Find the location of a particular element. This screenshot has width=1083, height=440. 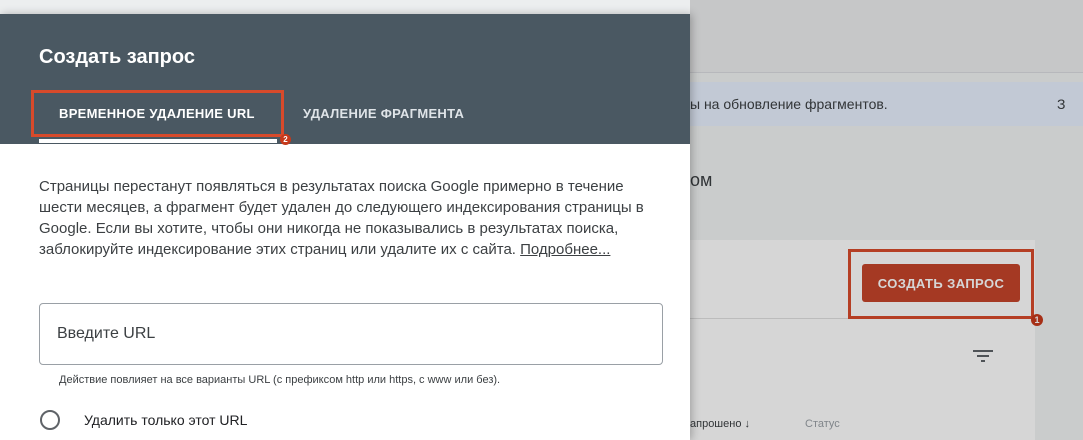

radio-label-this-url: Удалить только этот URL is located at coordinates (165, 420).